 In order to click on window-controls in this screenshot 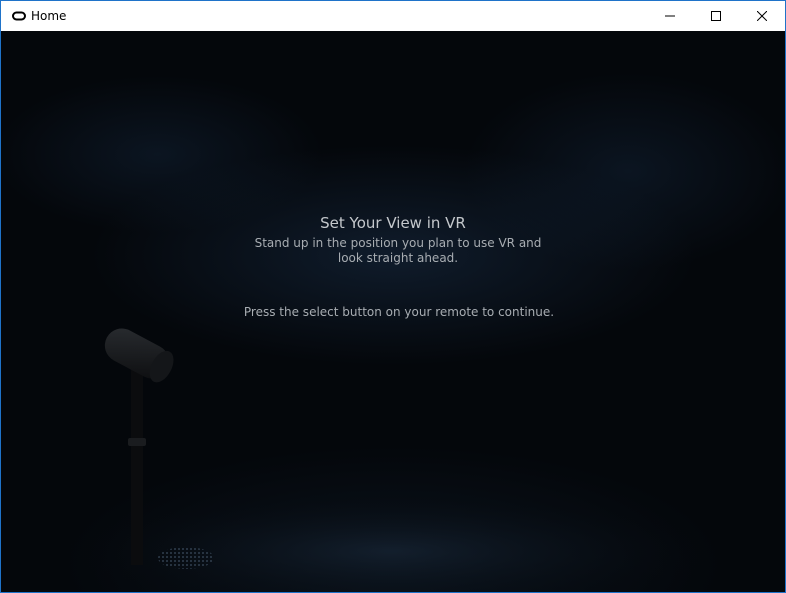, I will do `click(716, 16)`.